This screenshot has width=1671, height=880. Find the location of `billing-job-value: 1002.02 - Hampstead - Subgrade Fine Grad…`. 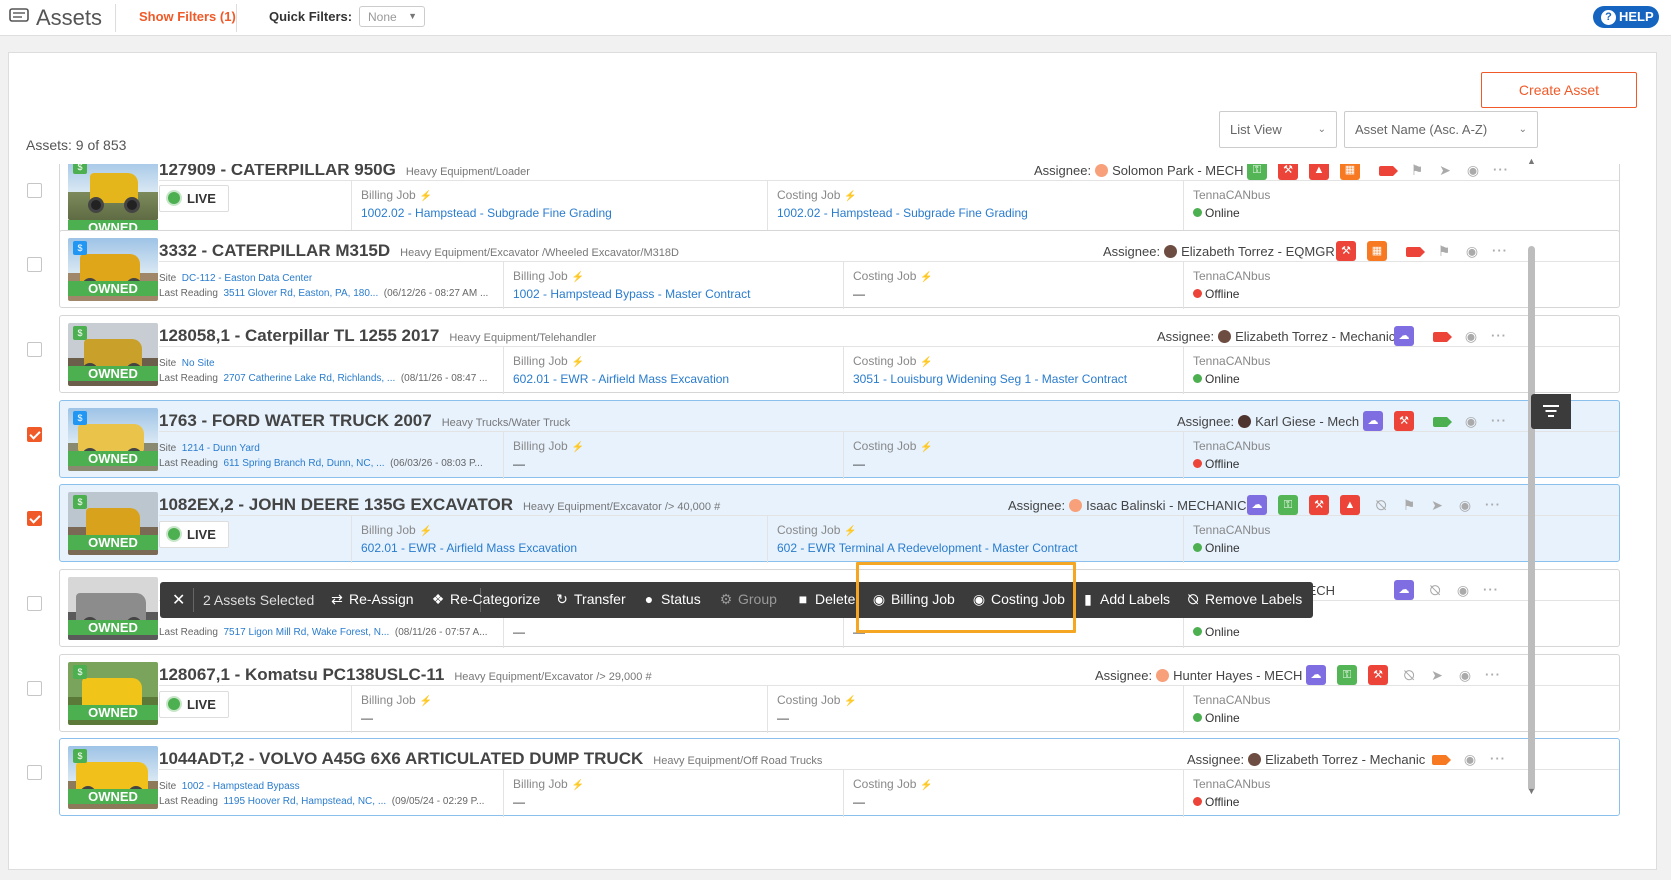

billing-job-value: 1002.02 - Hampstead - Subgrade Fine Grad… is located at coordinates (486, 213).